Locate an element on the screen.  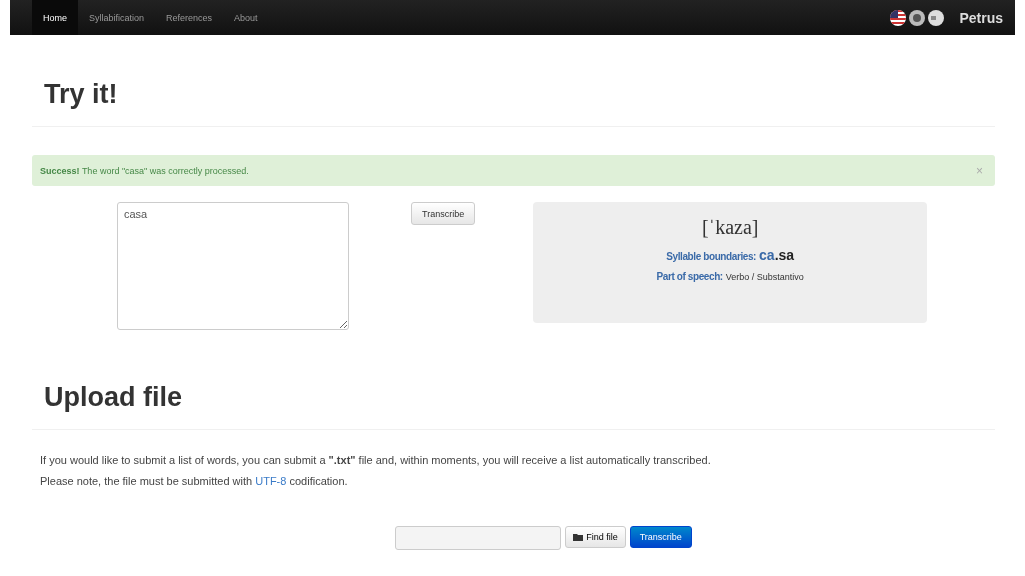
find-file-button: Find file is located at coordinates (595, 537).